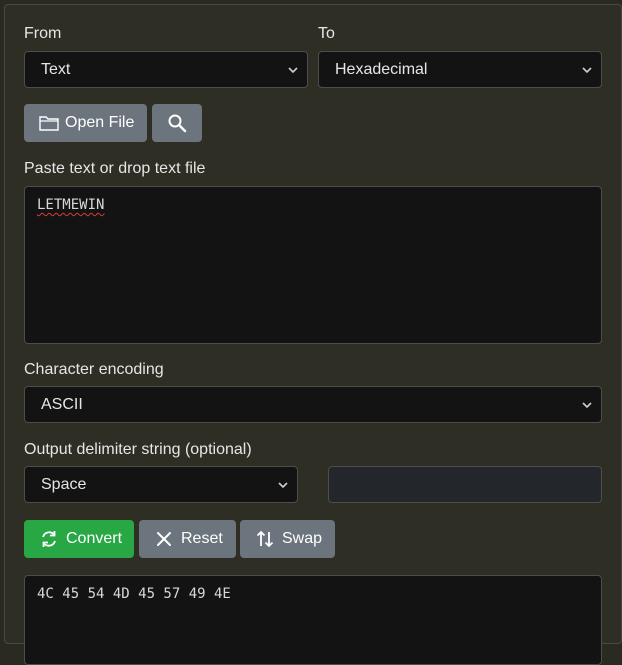 The image size is (622, 665). I want to click on refresh-icon, so click(49, 539).